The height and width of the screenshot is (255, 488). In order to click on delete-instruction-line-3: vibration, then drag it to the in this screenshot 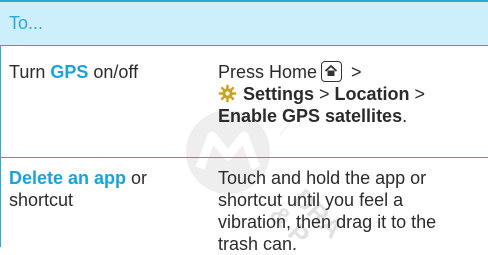, I will do `click(327, 222)`.